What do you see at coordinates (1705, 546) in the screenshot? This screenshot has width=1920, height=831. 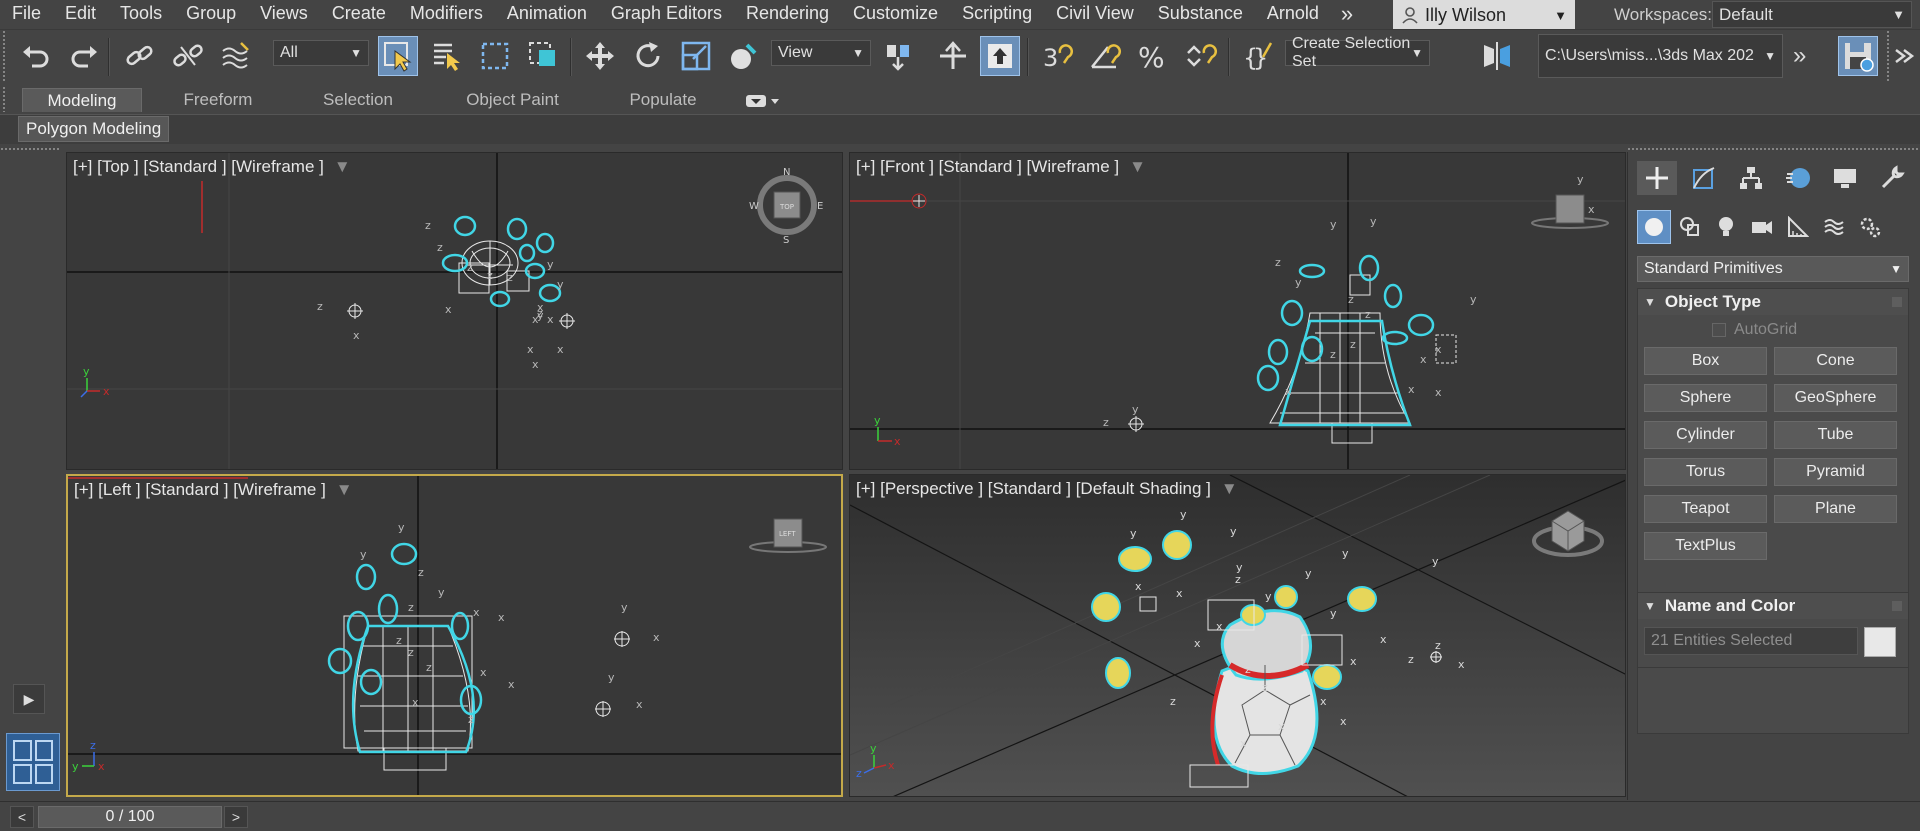 I see `textplus-button: TextPlus` at bounding box center [1705, 546].